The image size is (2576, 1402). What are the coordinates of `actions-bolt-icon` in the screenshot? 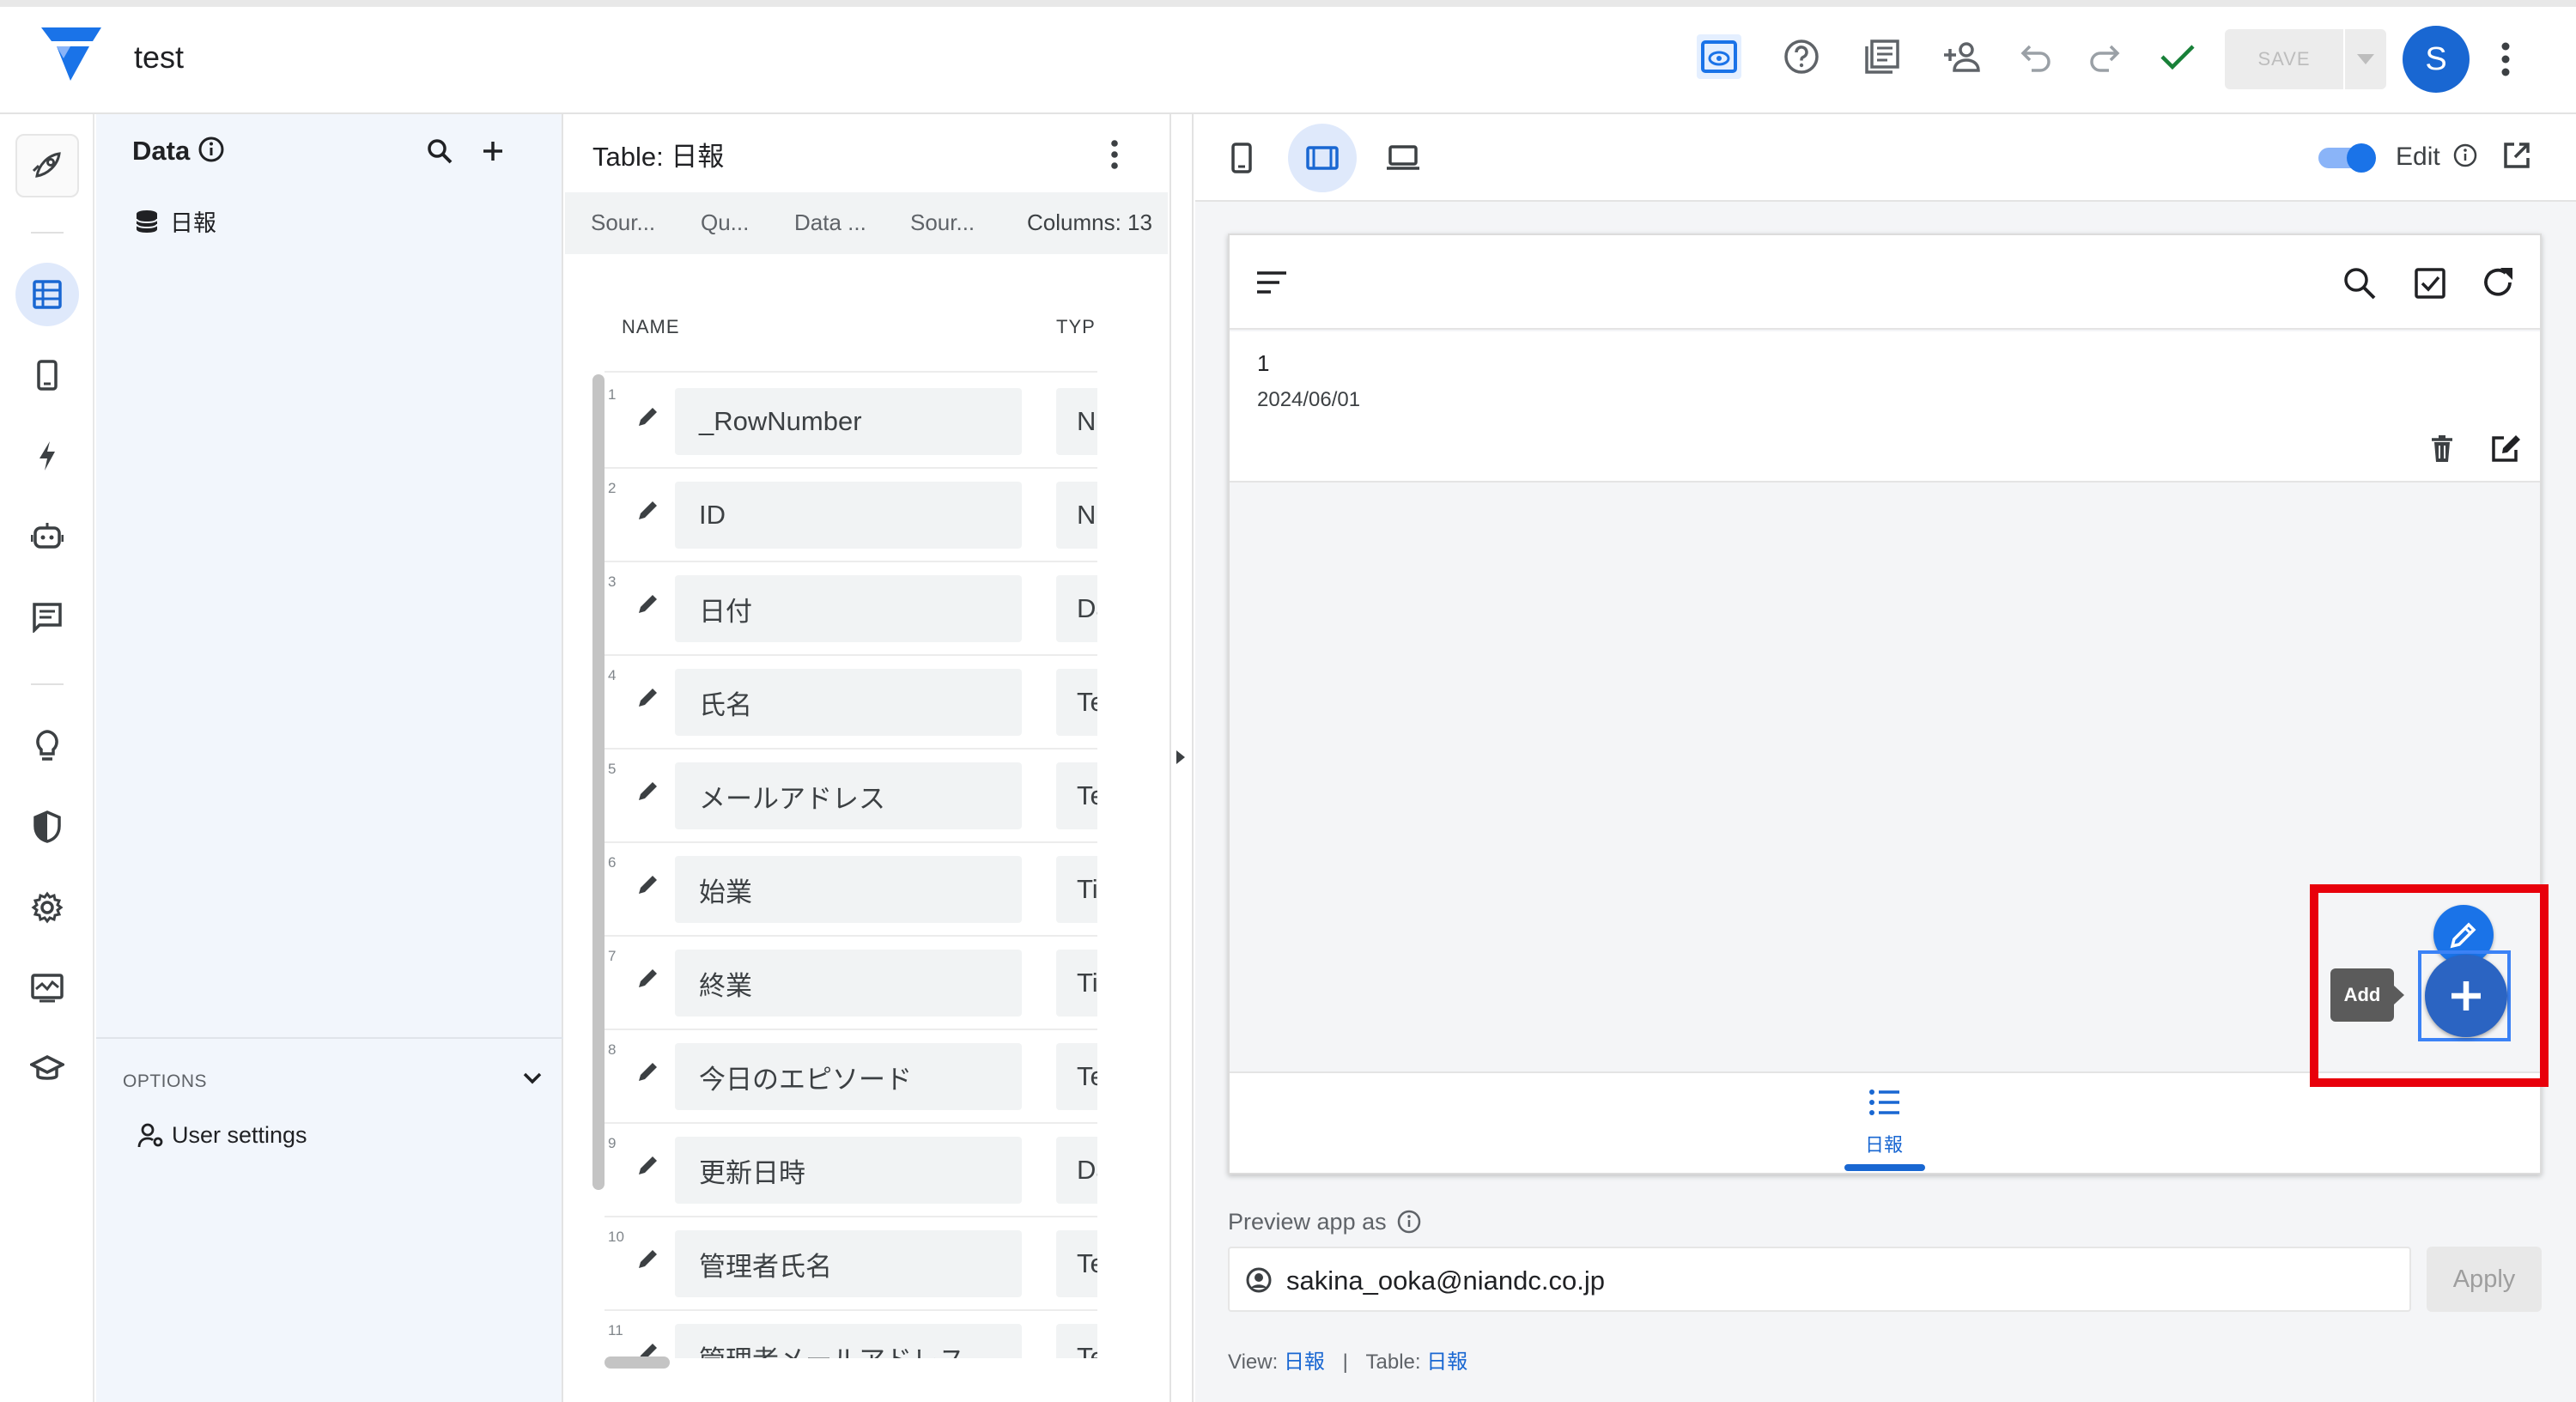 It's located at (47, 456).